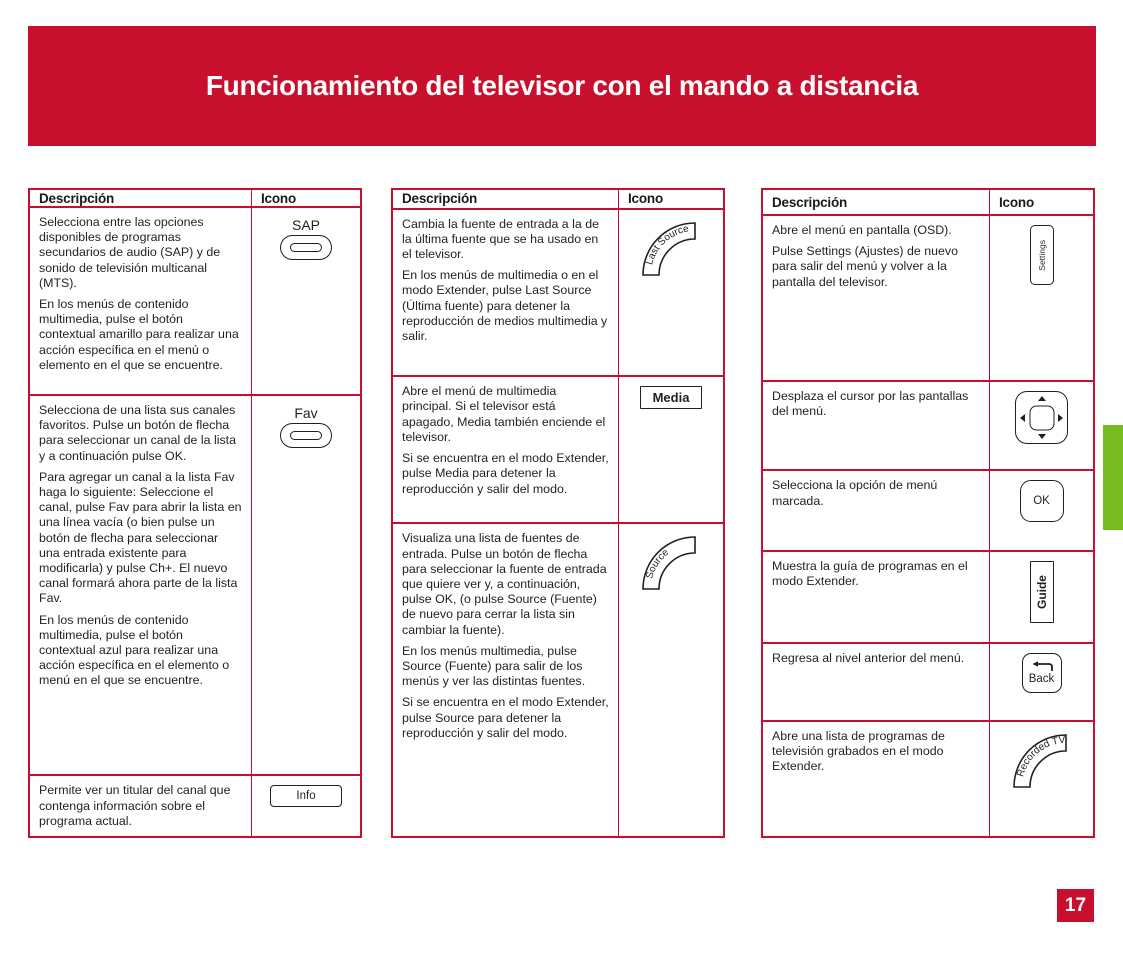 This screenshot has width=1123, height=954. Describe the element at coordinates (876, 510) in the screenshot. I see `cell-description: Selecciona la opción de menú marcada.` at that location.